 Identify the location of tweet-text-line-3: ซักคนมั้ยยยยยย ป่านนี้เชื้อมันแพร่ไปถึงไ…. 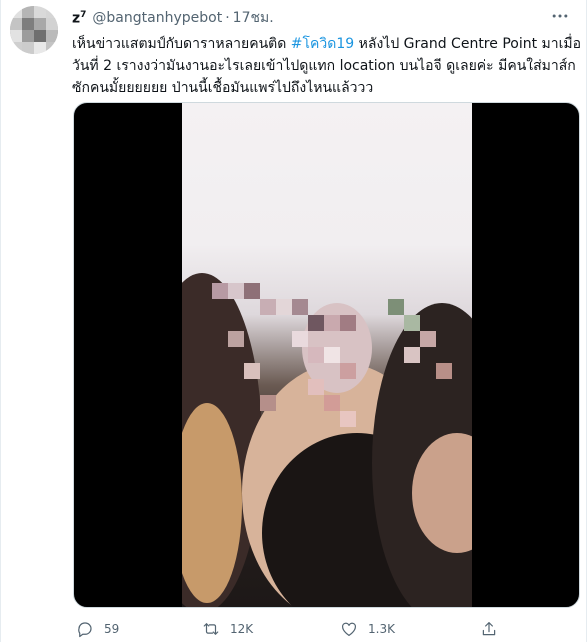
(223, 88).